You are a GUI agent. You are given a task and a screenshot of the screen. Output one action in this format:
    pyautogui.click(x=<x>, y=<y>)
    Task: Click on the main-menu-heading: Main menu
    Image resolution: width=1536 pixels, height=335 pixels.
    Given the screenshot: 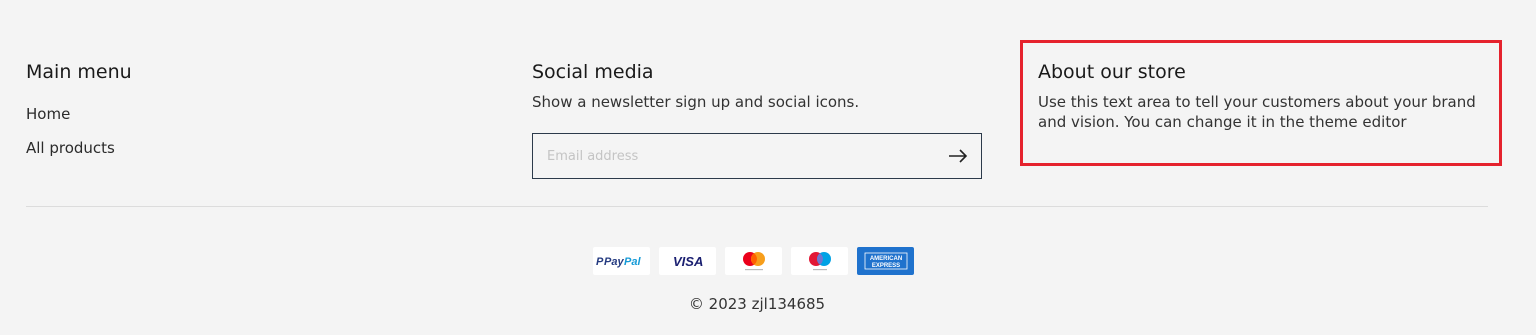 What is the action you would take?
    pyautogui.click(x=79, y=72)
    